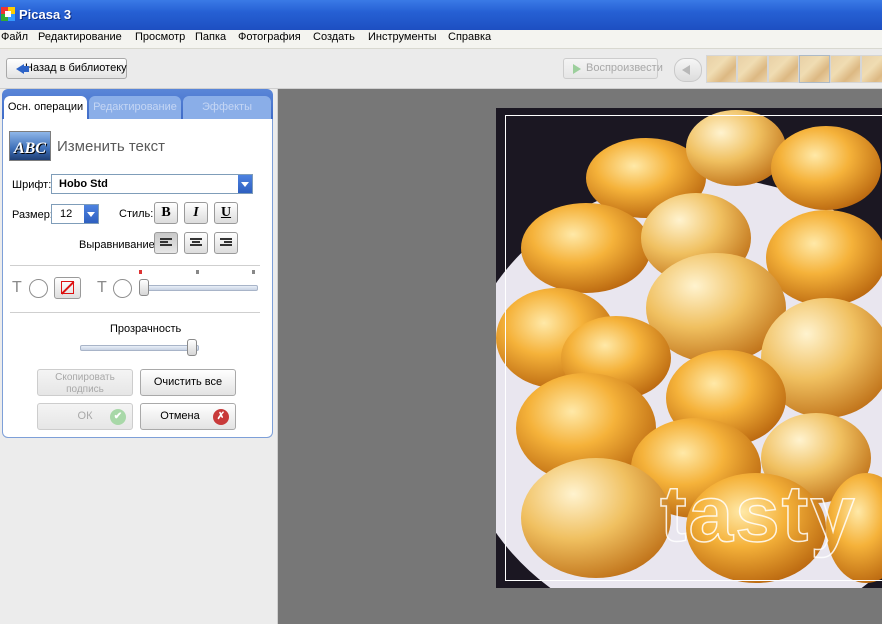 The image size is (882, 624). What do you see at coordinates (26, 69) in the screenshot?
I see `back-arrow-tail-icon` at bounding box center [26, 69].